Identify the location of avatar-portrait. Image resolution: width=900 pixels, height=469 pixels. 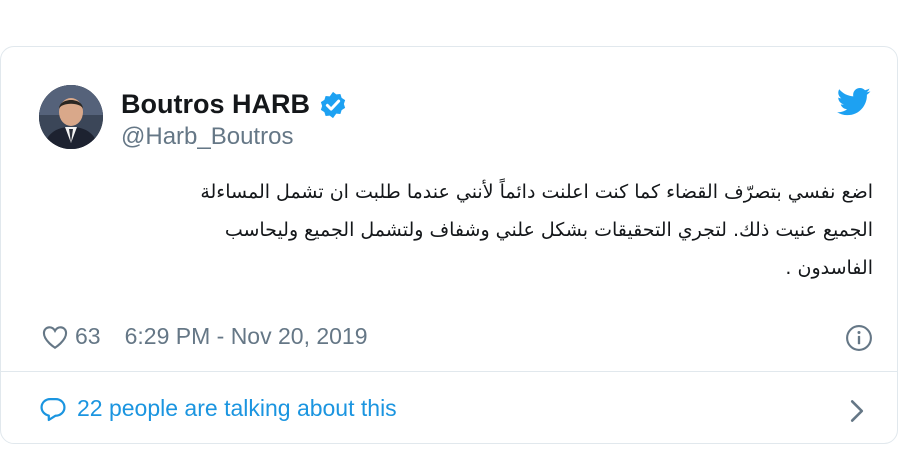
(71, 117).